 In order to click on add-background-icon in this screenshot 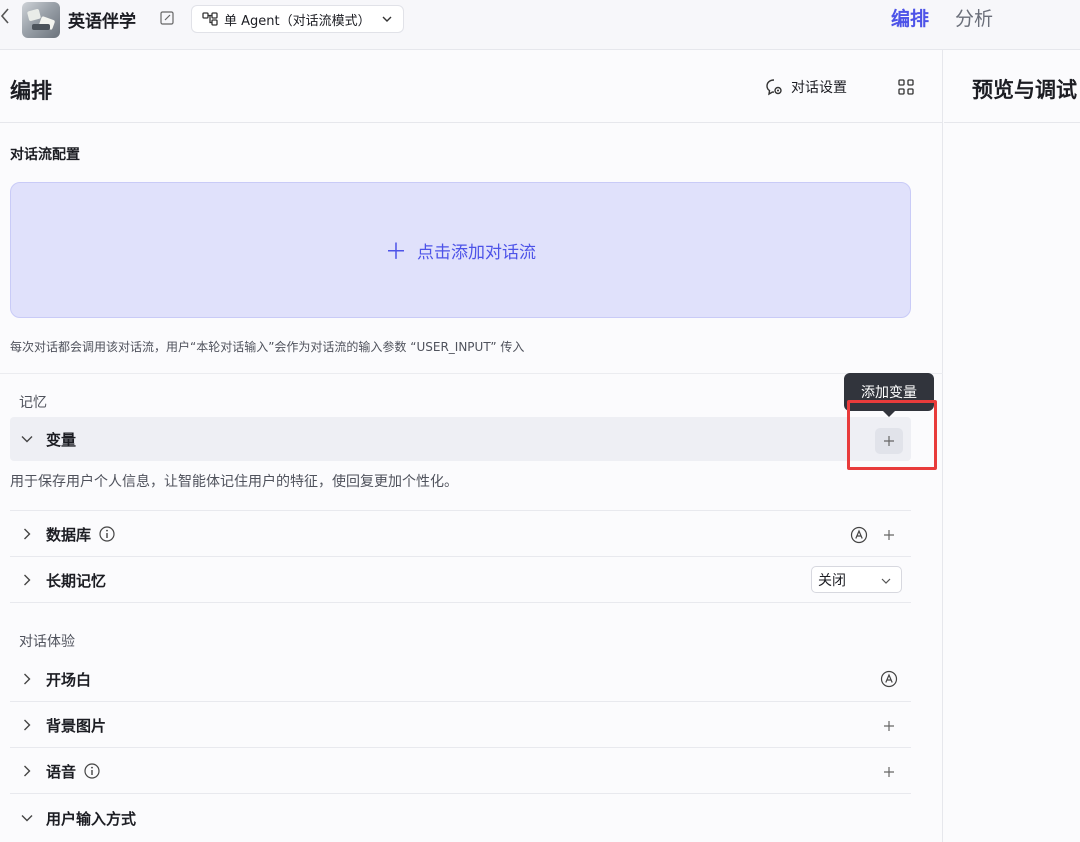, I will do `click(889, 726)`.